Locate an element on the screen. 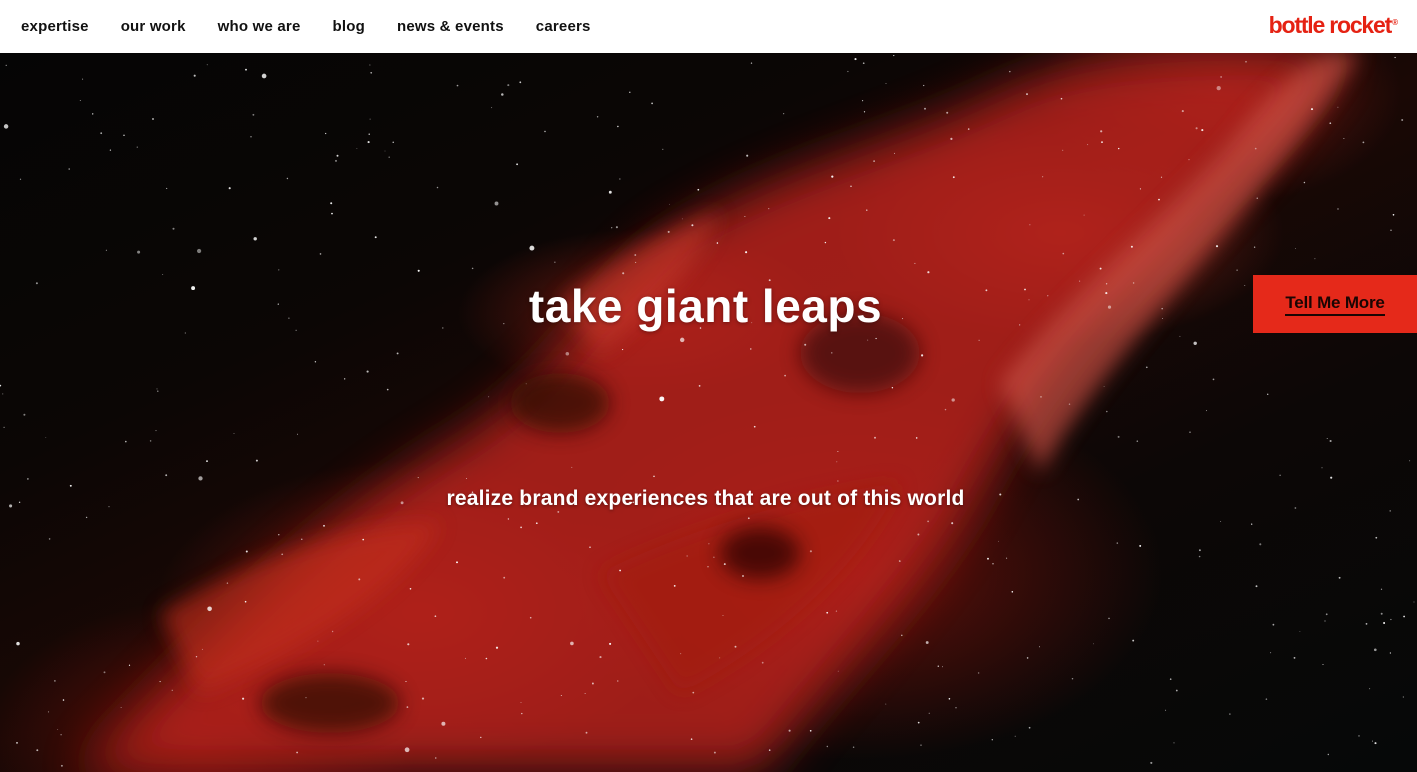 The image size is (1417, 772). hero-headline: take giant leaps is located at coordinates (705, 306).